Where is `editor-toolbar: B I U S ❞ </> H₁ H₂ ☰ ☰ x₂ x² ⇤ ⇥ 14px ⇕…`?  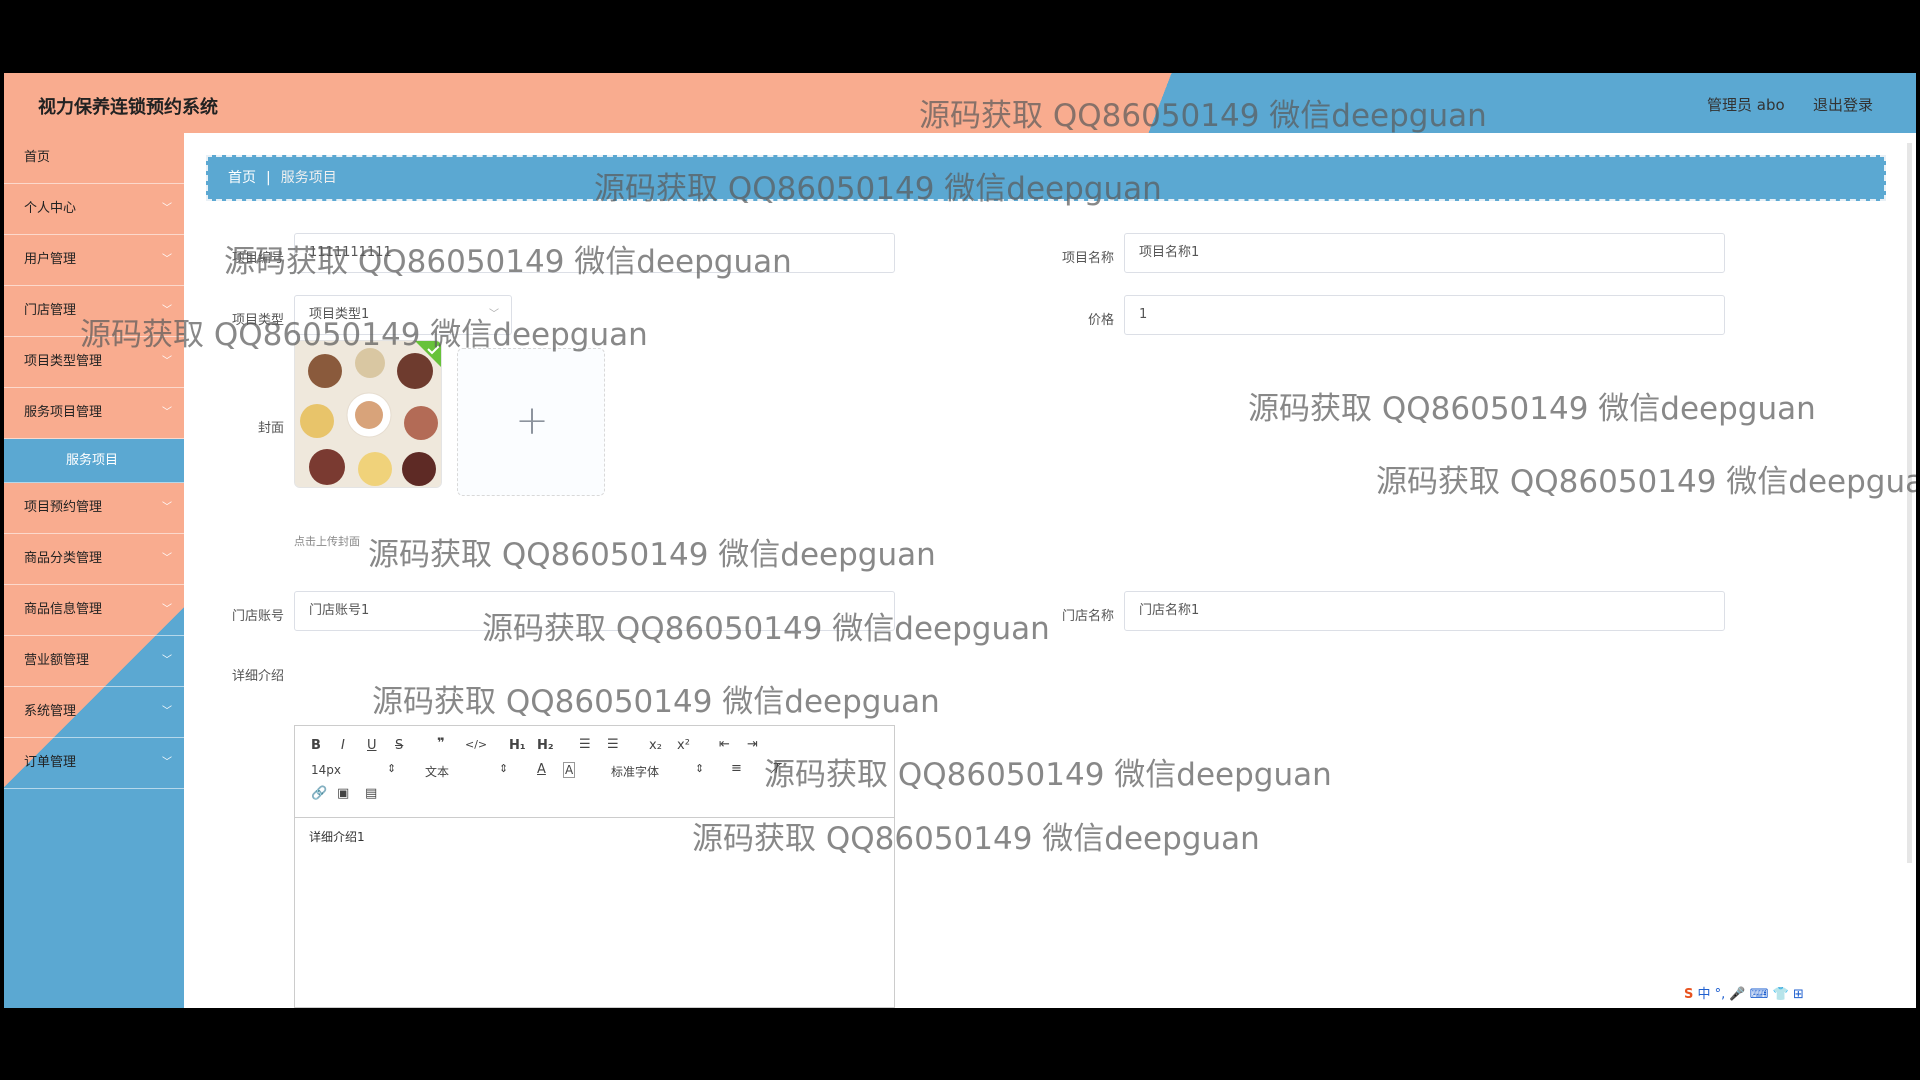
editor-toolbar: B I U S ❞ </> H₁ H₂ ☰ ☰ x₂ x² ⇤ ⇥ 14px ⇕… is located at coordinates (594, 772).